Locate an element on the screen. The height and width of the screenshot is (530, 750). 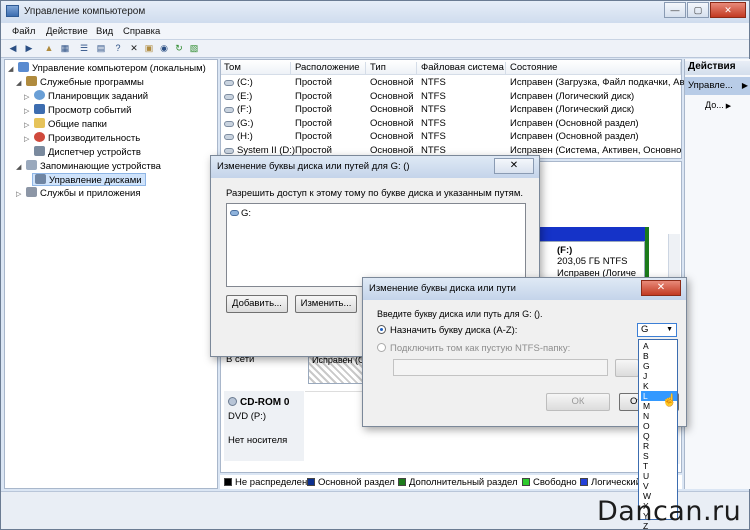
forward-arrow-icon: ▶ is located at coordinates (29, 48).